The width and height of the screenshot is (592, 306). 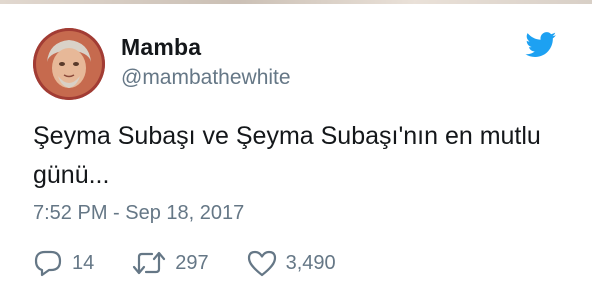 I want to click on author-display-name: Mamba, so click(x=161, y=47).